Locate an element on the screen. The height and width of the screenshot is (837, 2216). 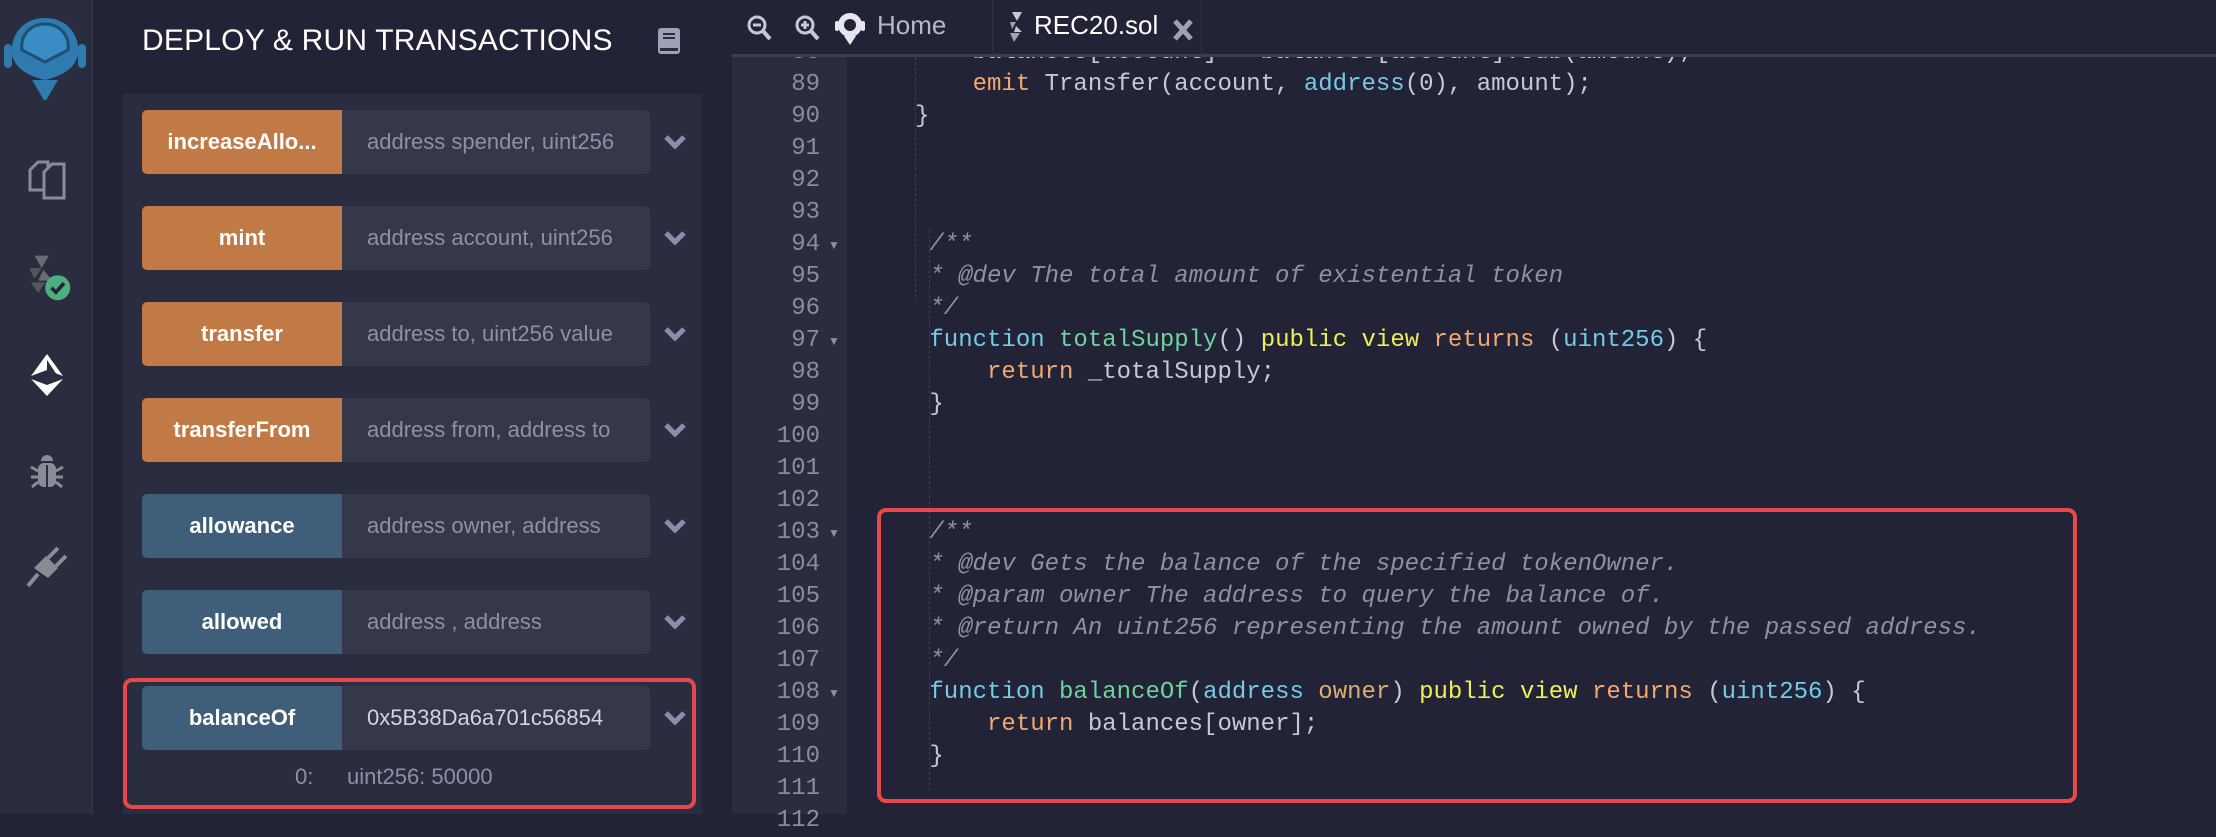
icon-sidebar is located at coordinates (46, 407).